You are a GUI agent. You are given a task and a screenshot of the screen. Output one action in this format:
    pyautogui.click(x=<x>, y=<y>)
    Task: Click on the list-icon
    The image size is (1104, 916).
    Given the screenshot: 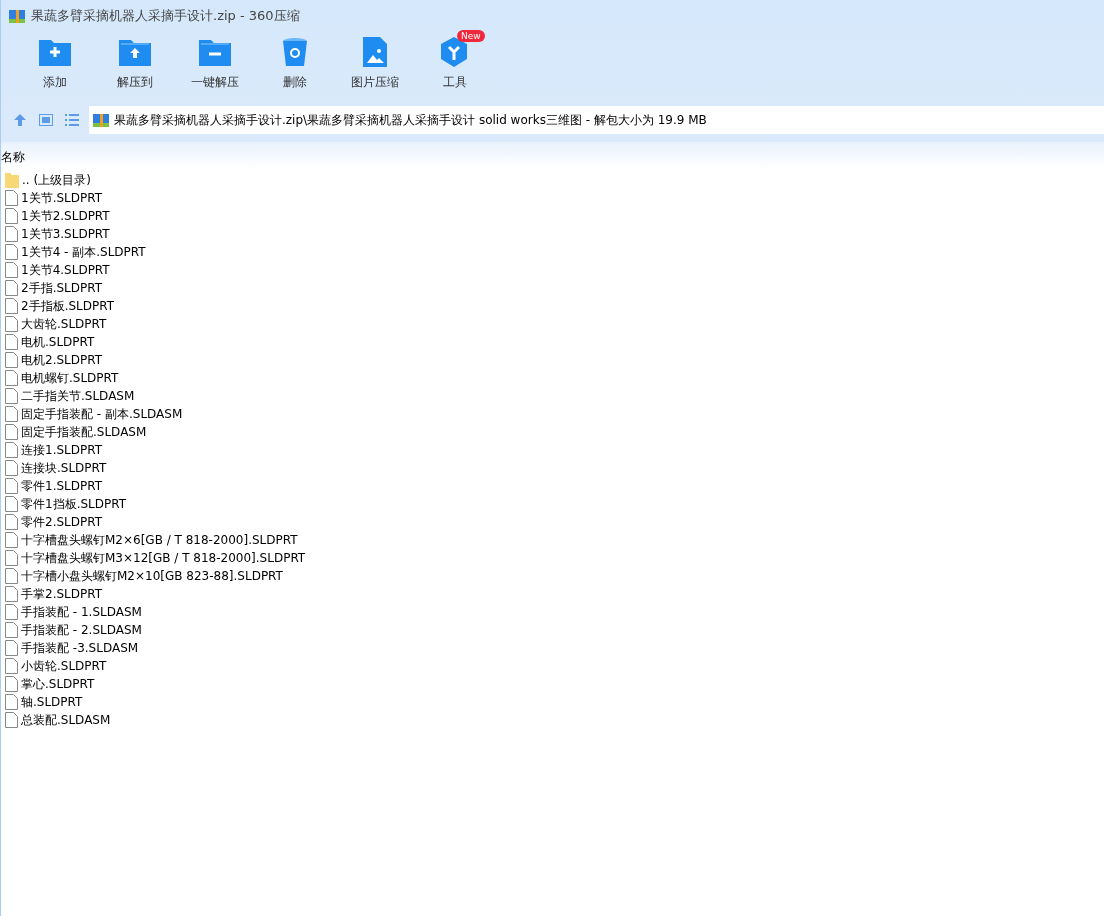 What is the action you would take?
    pyautogui.click(x=72, y=120)
    